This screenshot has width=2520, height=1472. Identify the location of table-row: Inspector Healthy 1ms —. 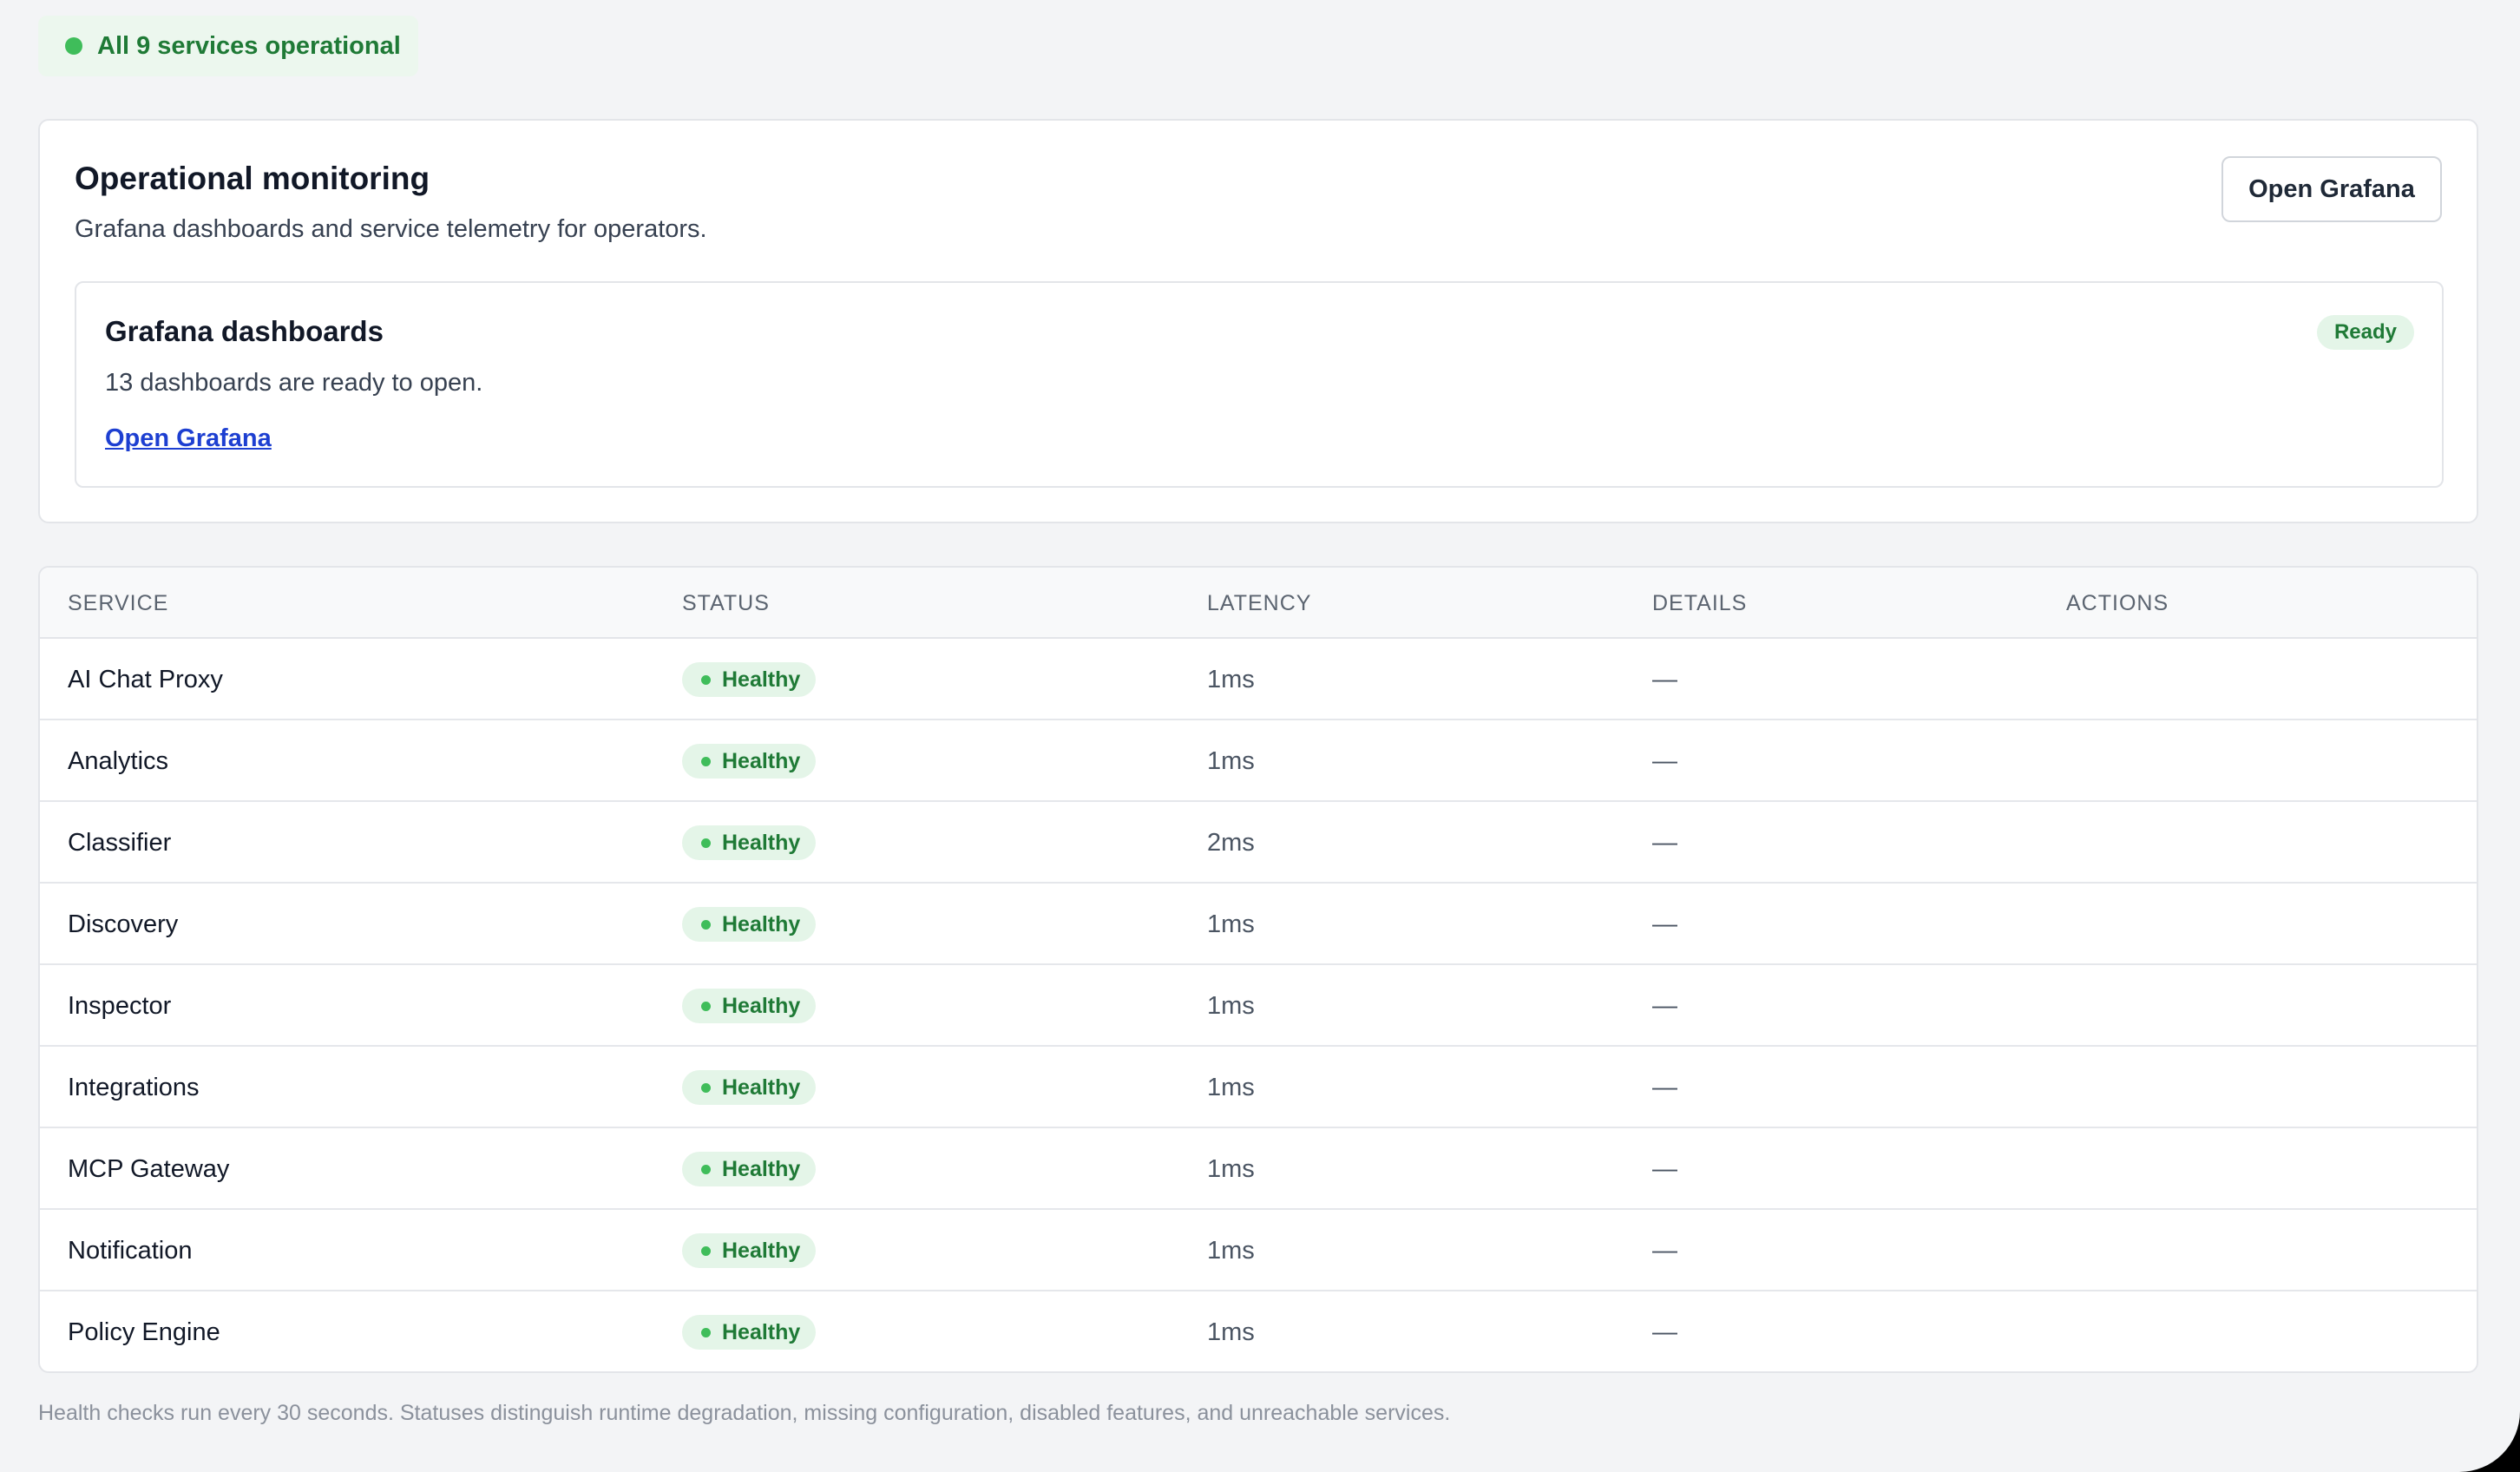
(1258, 1006).